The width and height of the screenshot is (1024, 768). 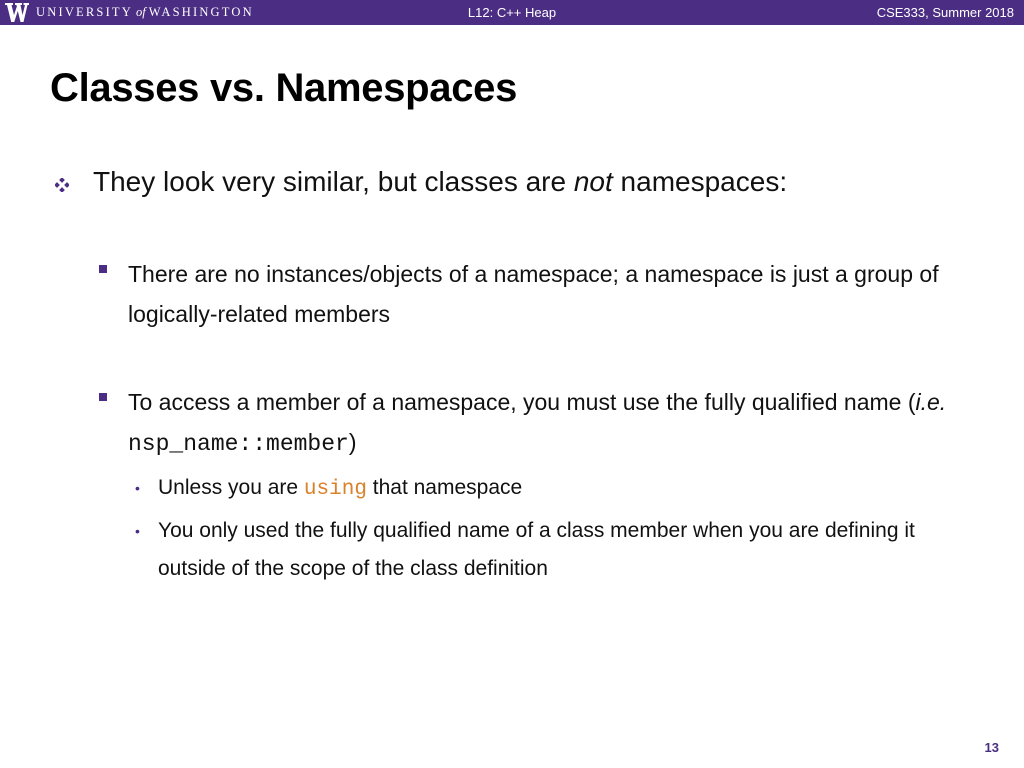 What do you see at coordinates (62, 185) in the screenshot?
I see `diamond-bullet-icon` at bounding box center [62, 185].